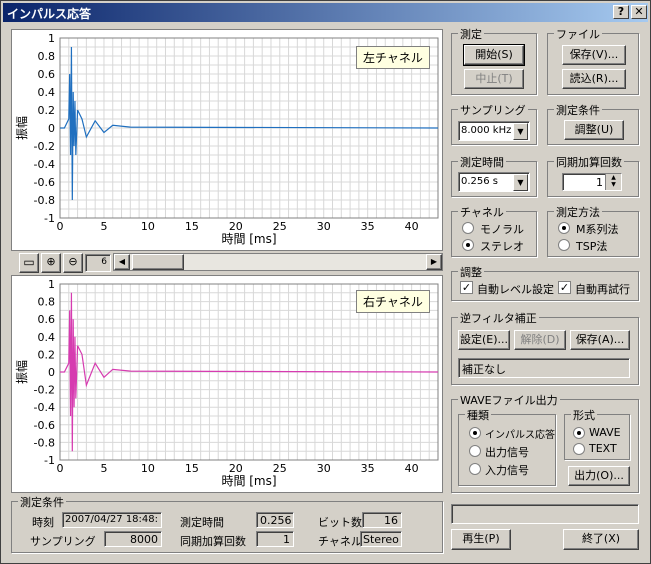  What do you see at coordinates (192, 226) in the screenshot?
I see `x-tick-label: 15` at bounding box center [192, 226].